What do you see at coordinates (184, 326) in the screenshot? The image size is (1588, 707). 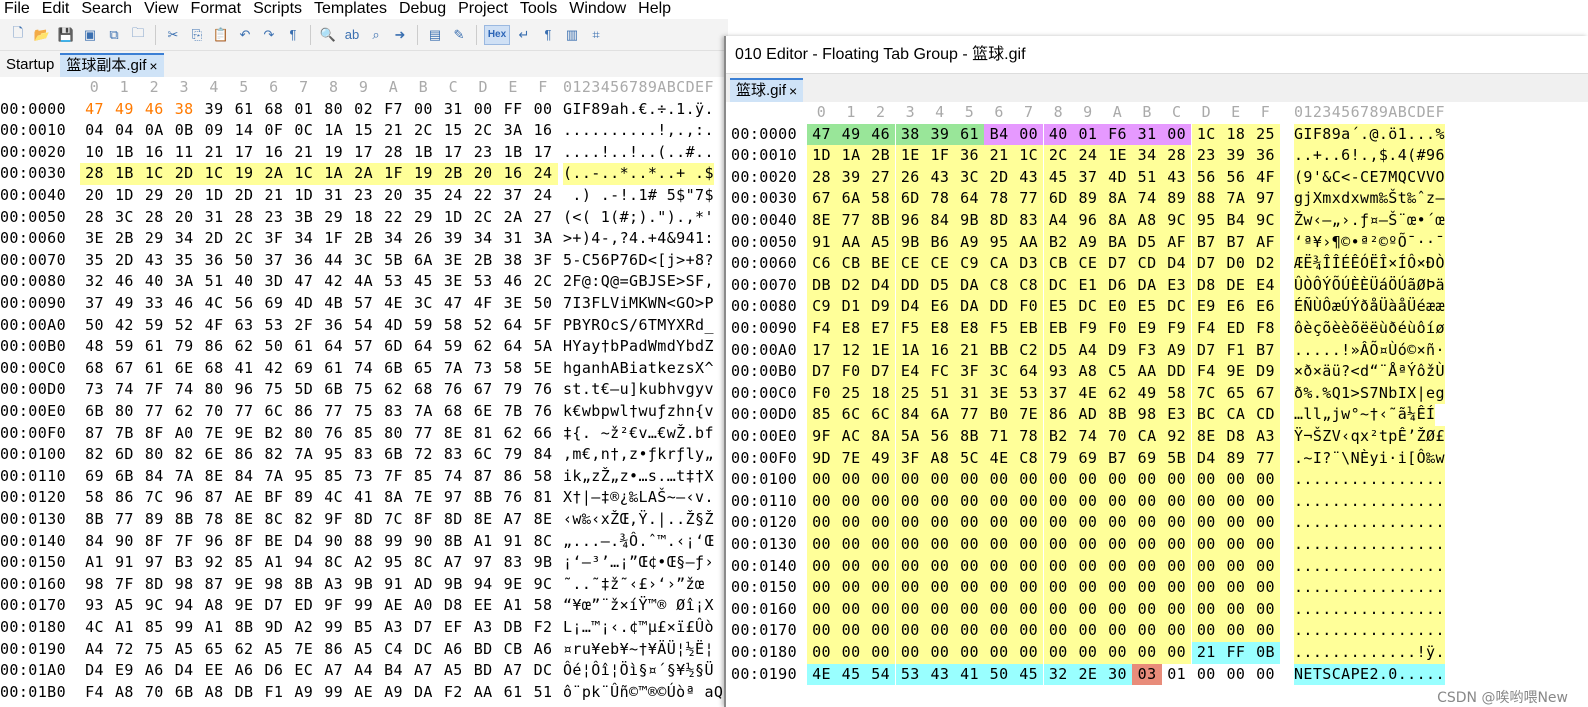 I see `hex-byte: 52` at bounding box center [184, 326].